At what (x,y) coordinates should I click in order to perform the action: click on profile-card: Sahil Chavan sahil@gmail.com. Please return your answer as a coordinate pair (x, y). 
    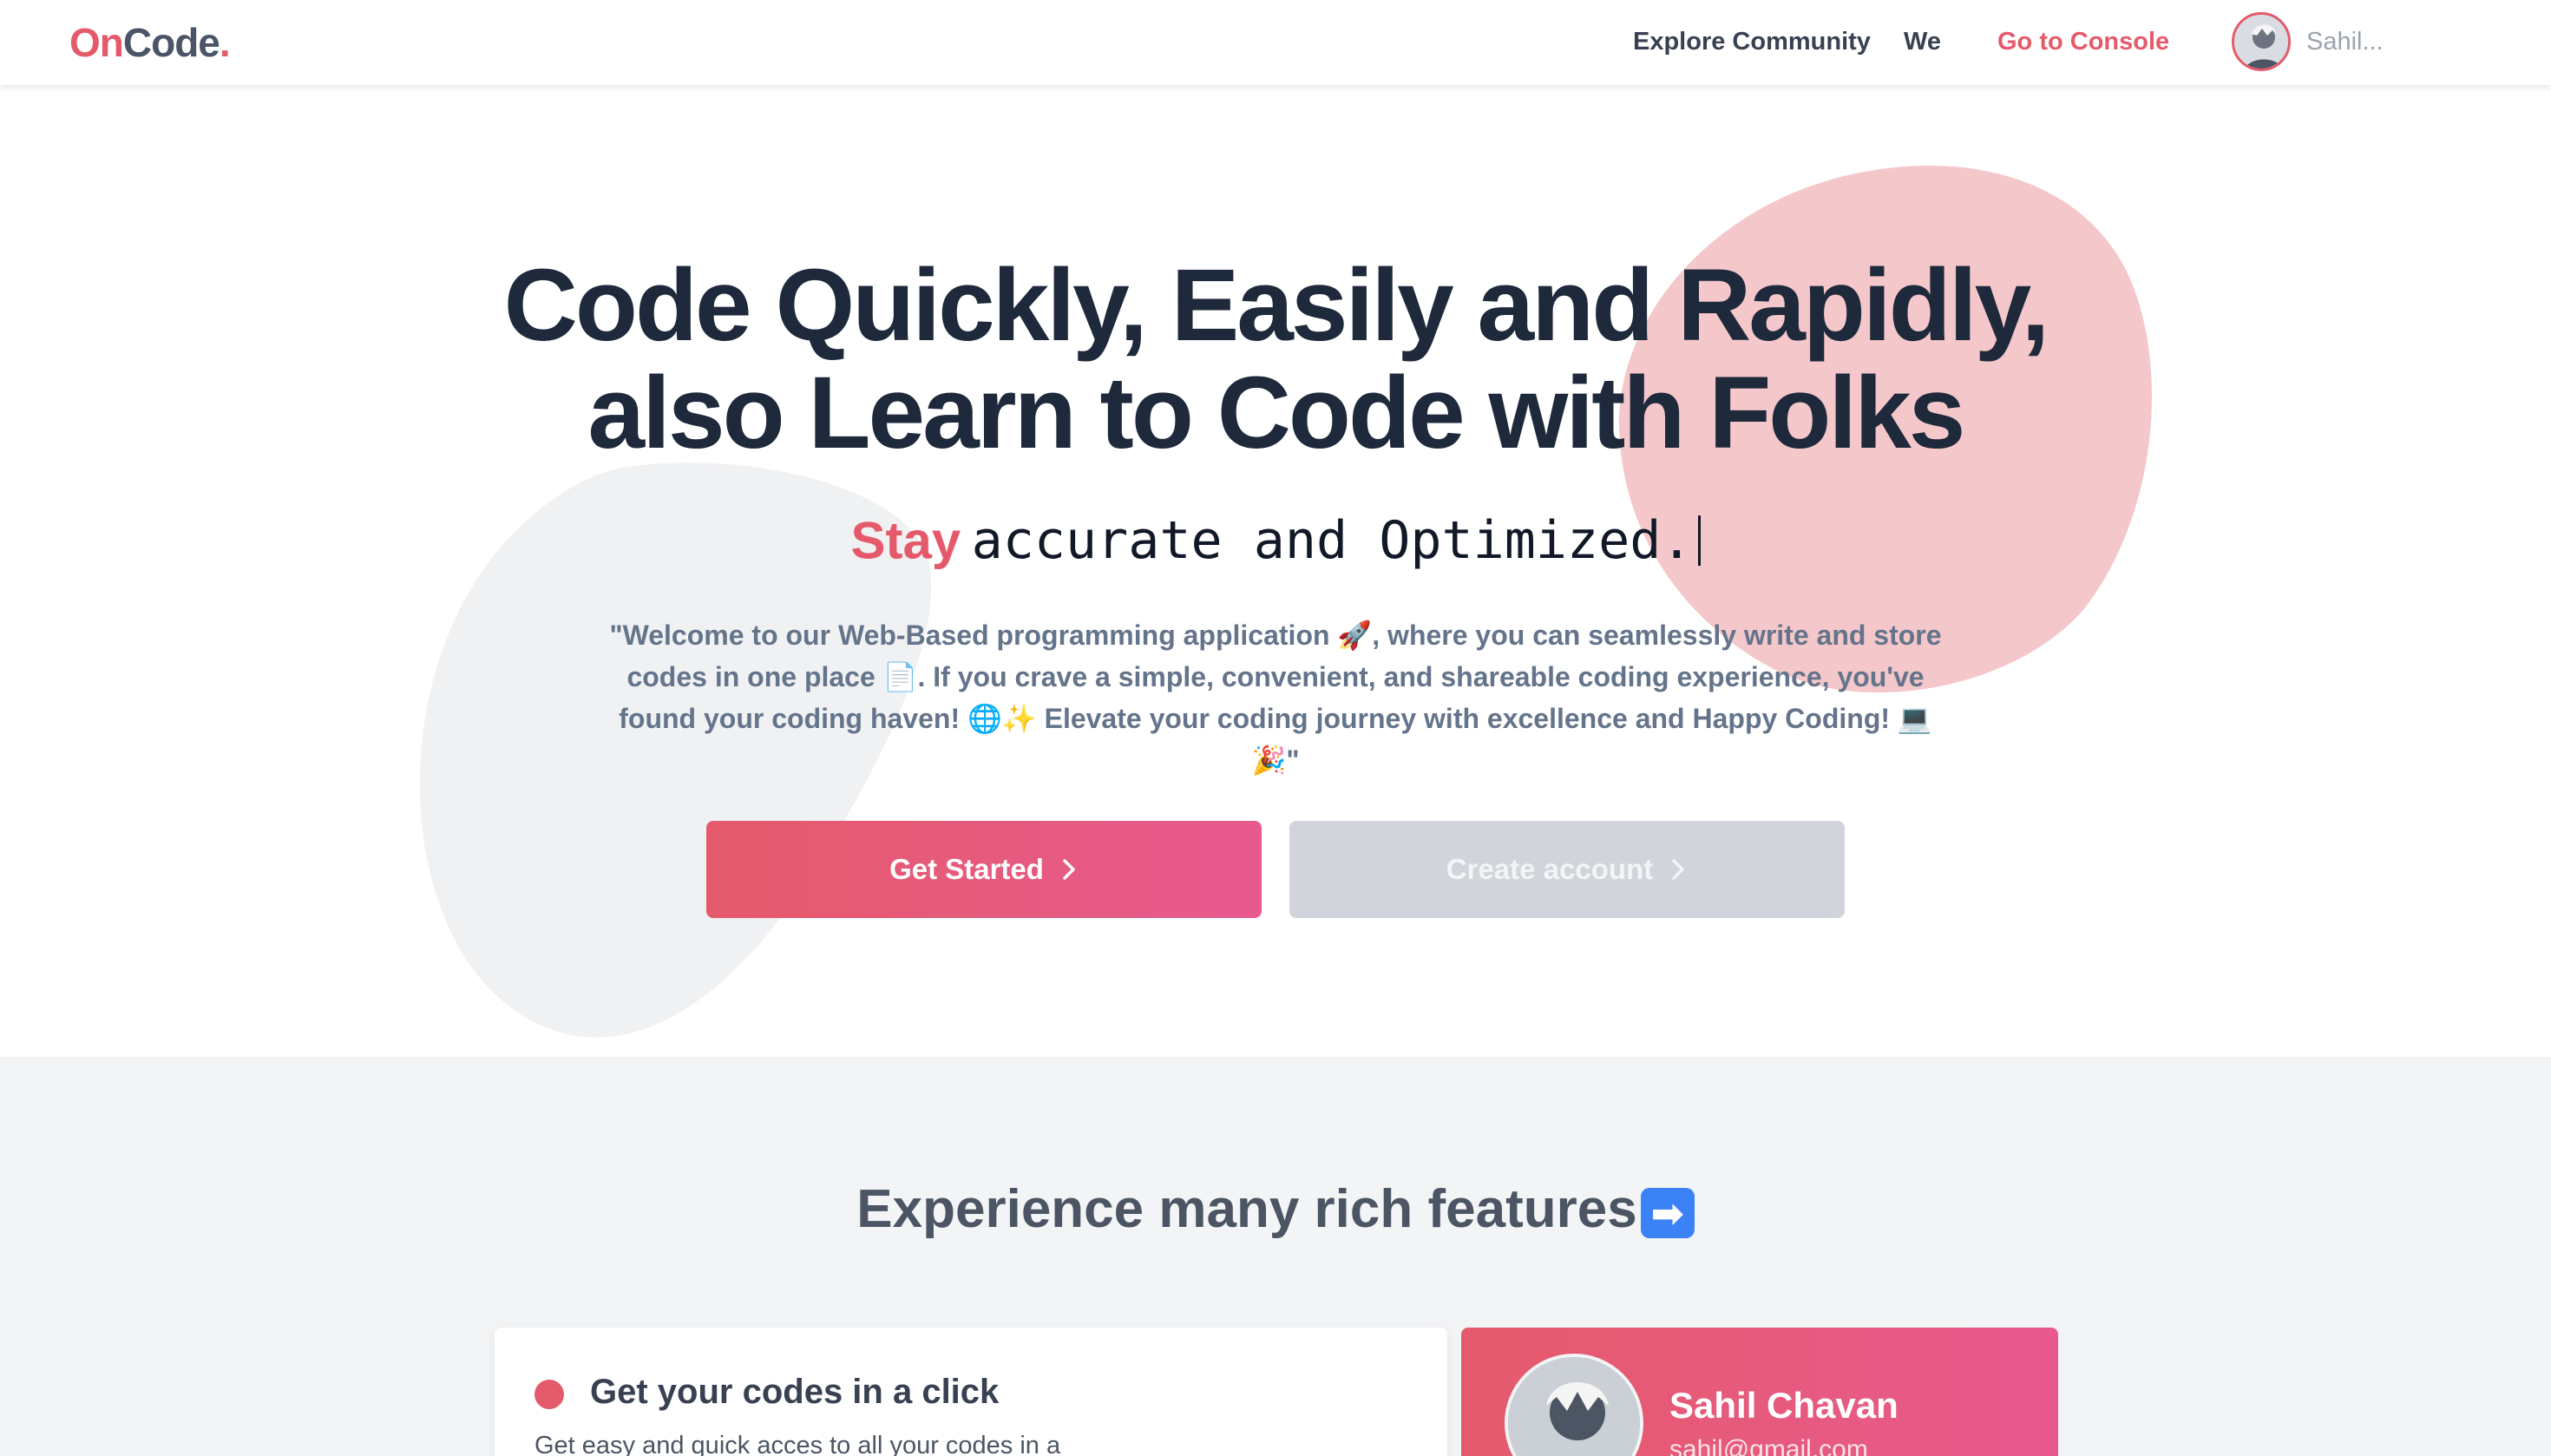
    Looking at the image, I should click on (1759, 1392).